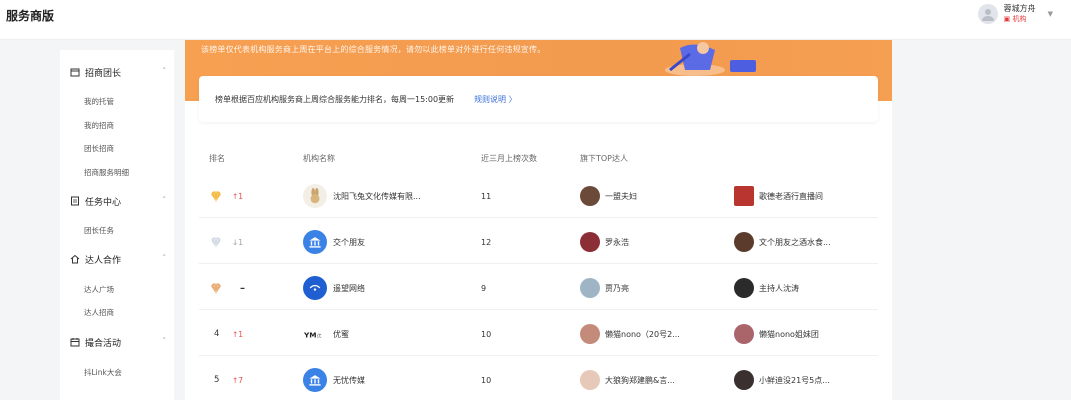  I want to click on sidebar-item-my-recruit: 我的招商, so click(99, 125).